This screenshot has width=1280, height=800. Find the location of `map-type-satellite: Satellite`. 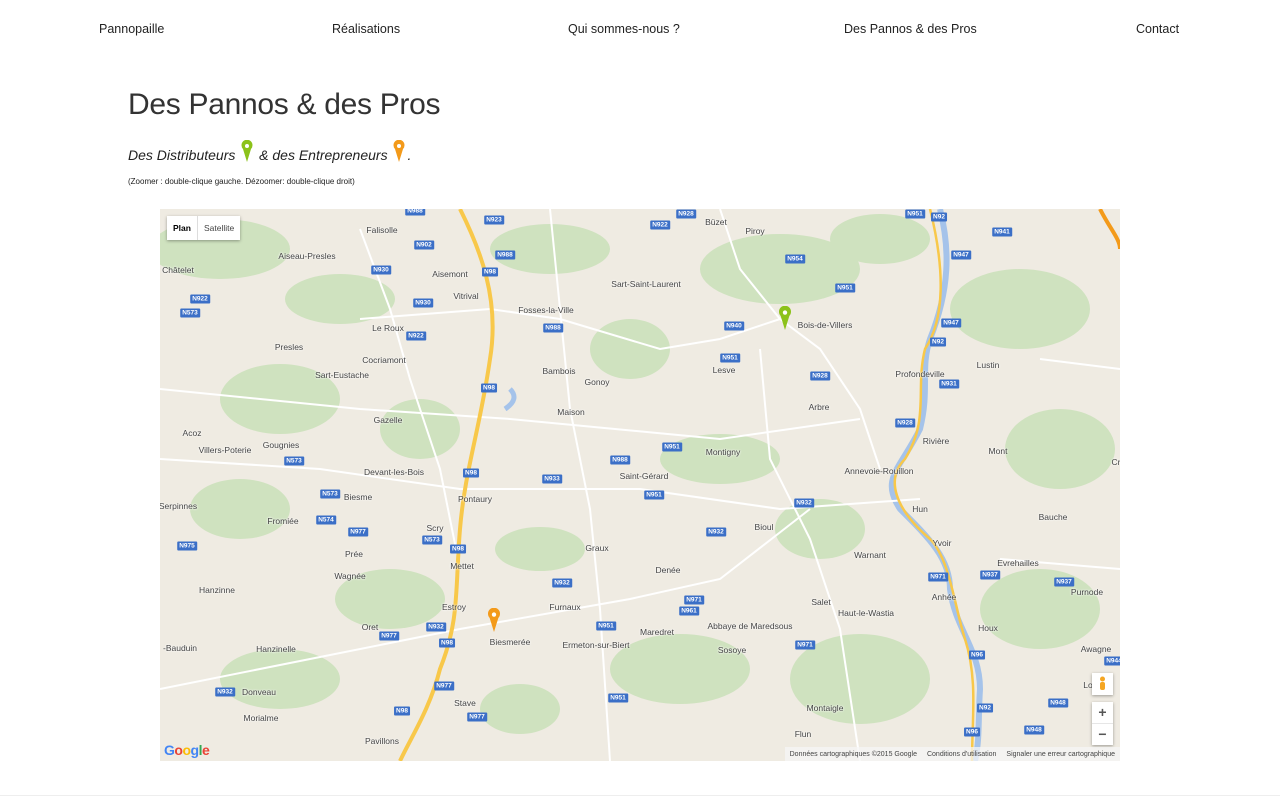

map-type-satellite: Satellite is located at coordinates (219, 228).